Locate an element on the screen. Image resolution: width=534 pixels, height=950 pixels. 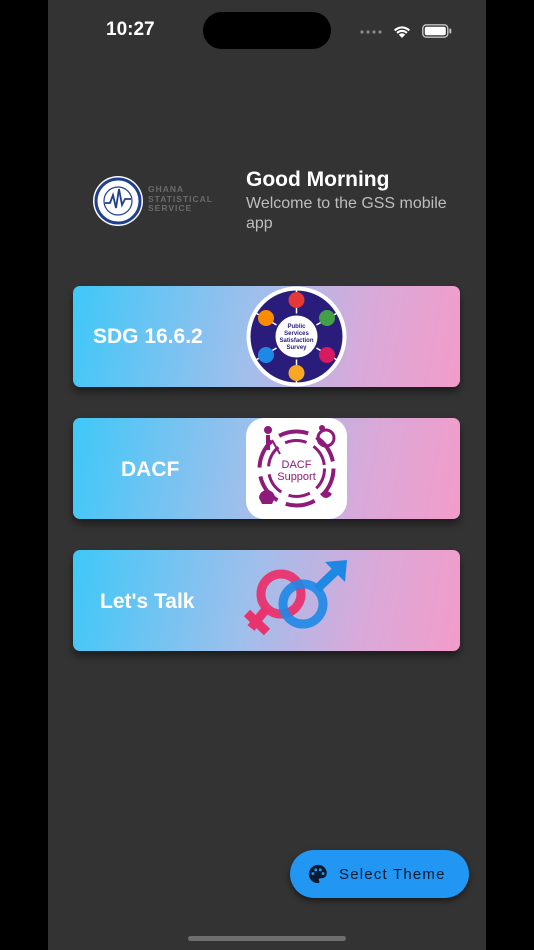
card-dacf-label: DACF is located at coordinates (150, 469).